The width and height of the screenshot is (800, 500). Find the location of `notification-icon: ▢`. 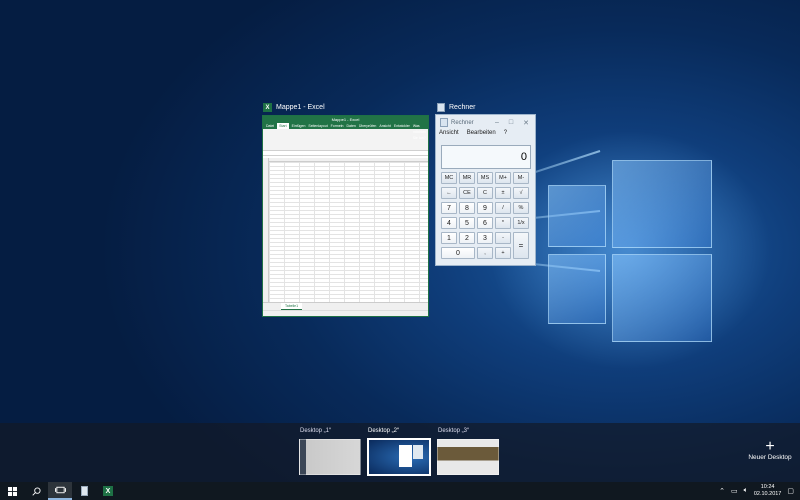

notification-icon: ▢ is located at coordinates (790, 491).